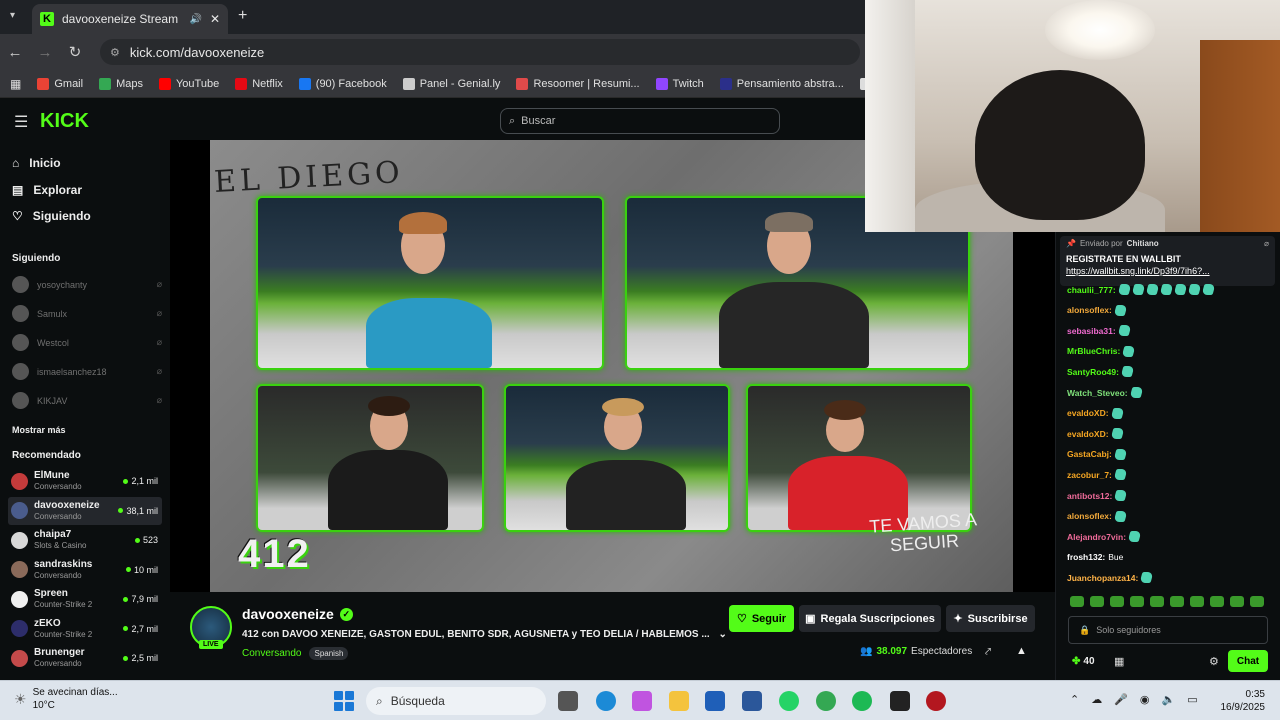 Image resolution: width=1280 pixels, height=720 pixels. I want to click on search-input: ⌕ Buscar, so click(640, 121).